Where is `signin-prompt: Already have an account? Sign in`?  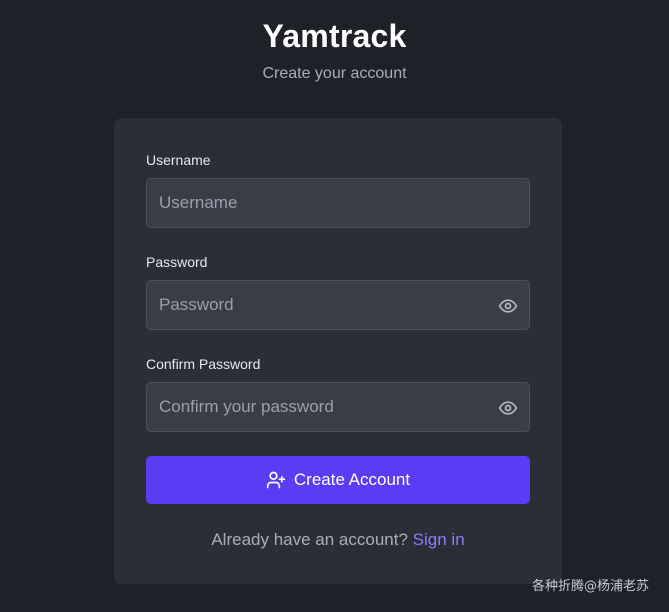 signin-prompt: Already have an account? Sign in is located at coordinates (338, 540).